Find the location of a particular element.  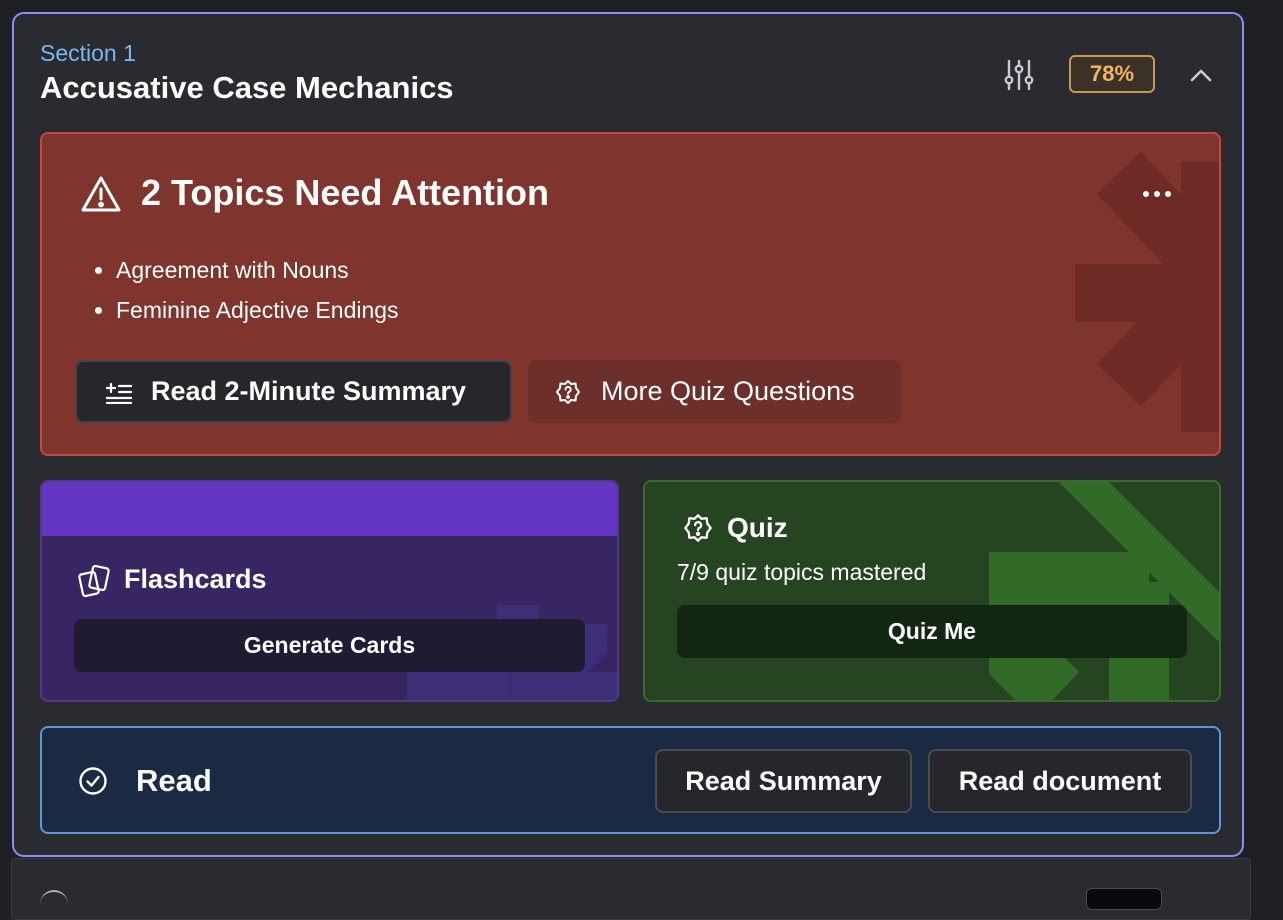

more-quiz-button-label: More Quiz Questions is located at coordinates (728, 391).